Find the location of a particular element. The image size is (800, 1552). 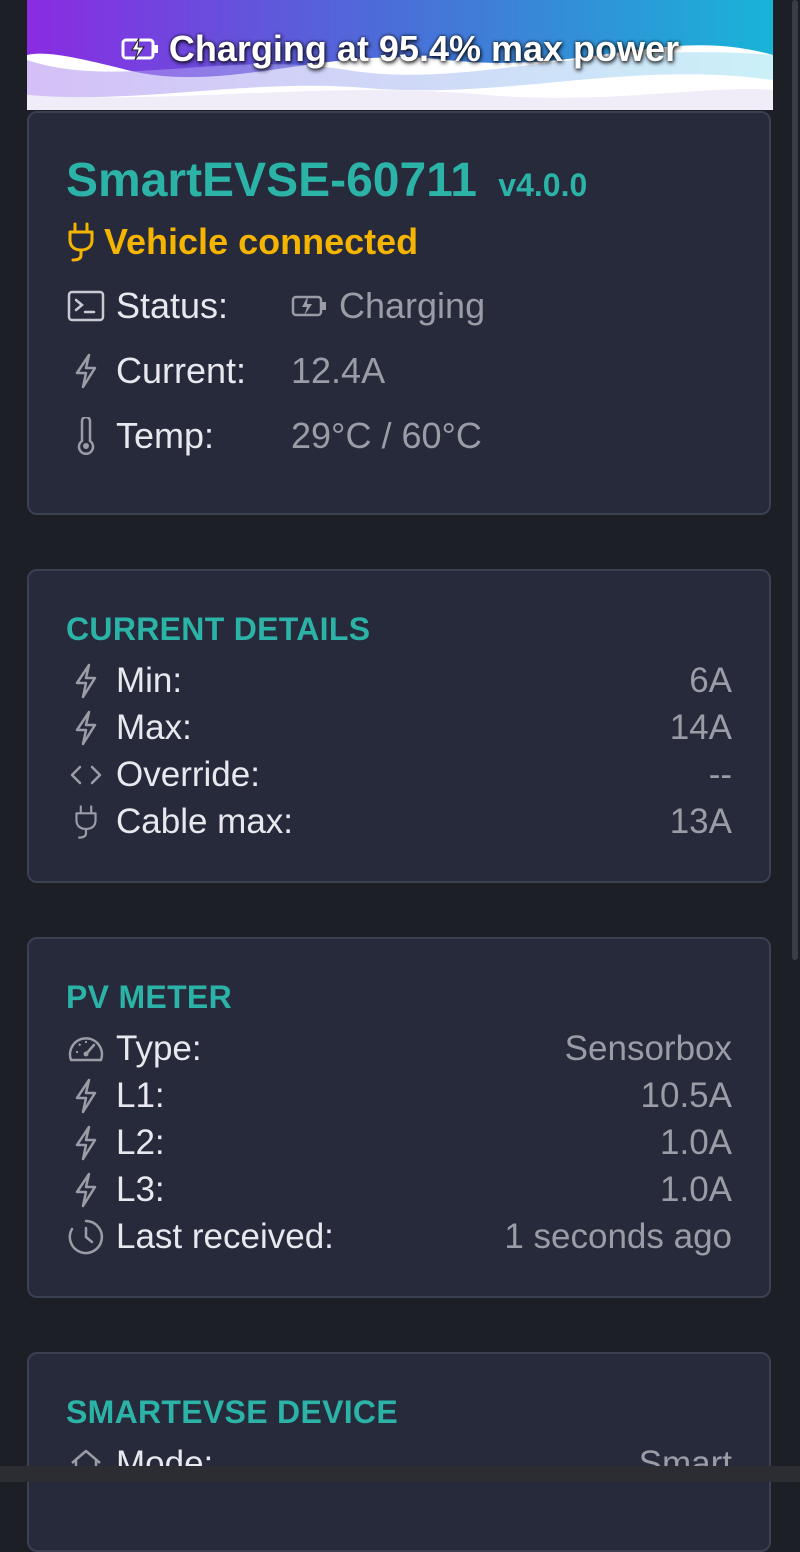

l3-label: L3: is located at coordinates (140, 1189).